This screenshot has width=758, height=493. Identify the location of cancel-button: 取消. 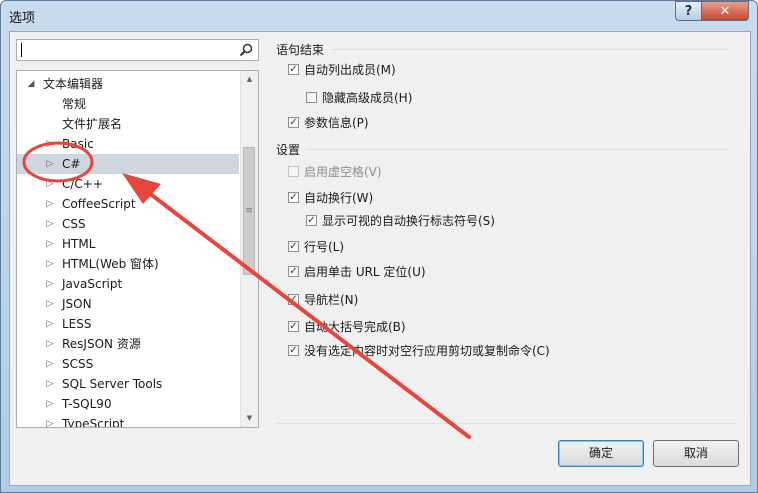
(696, 453).